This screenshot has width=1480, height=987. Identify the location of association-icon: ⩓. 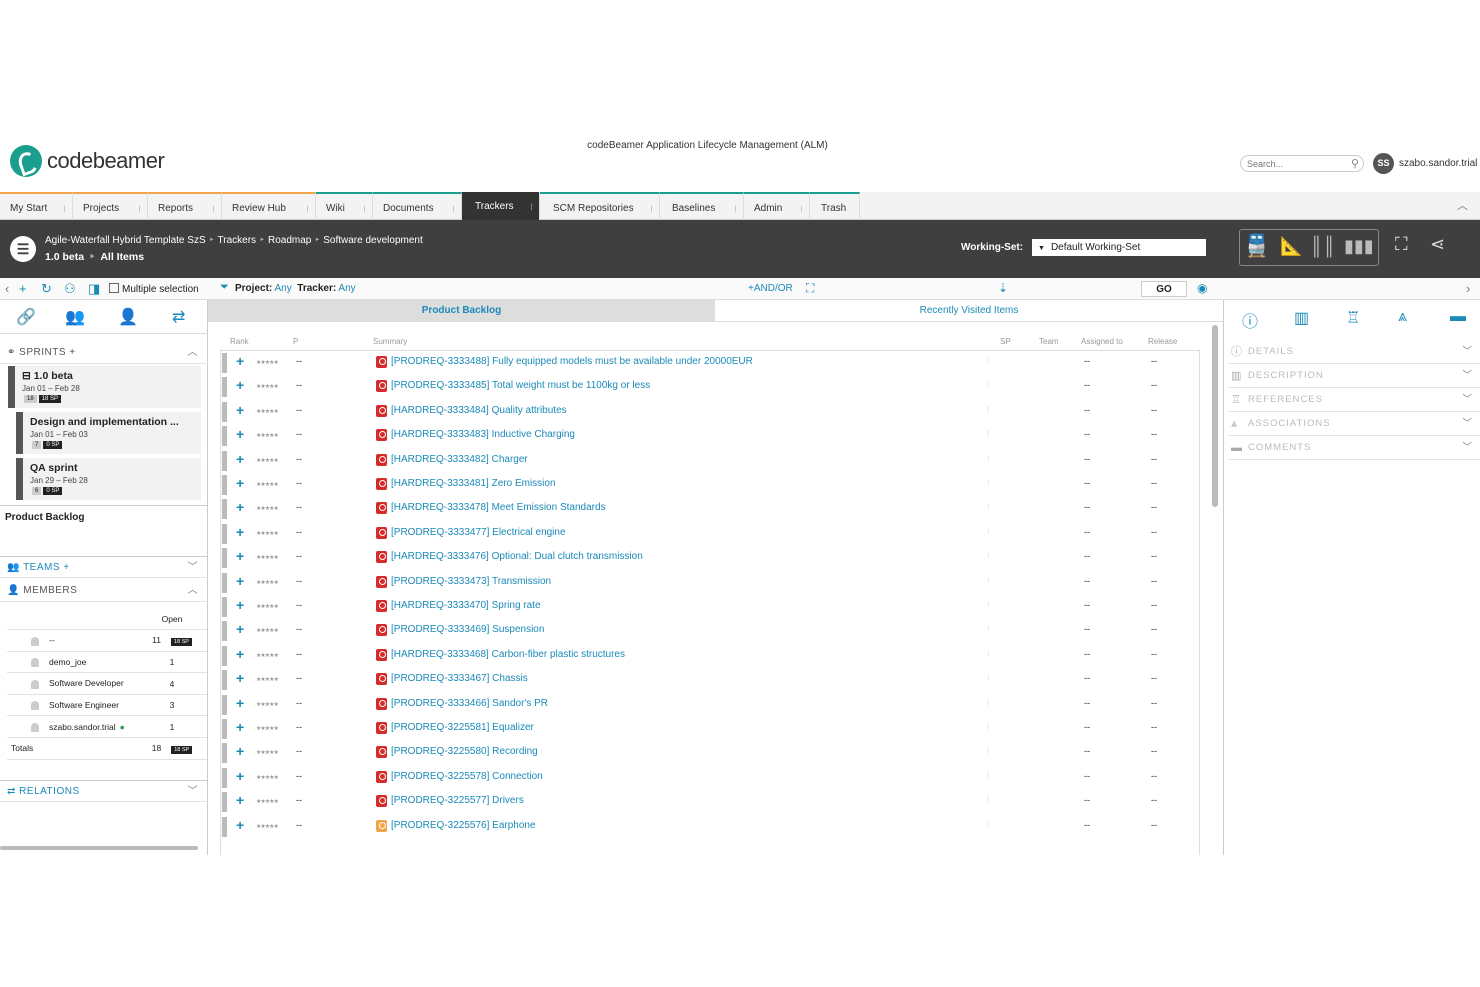
(1402, 317).